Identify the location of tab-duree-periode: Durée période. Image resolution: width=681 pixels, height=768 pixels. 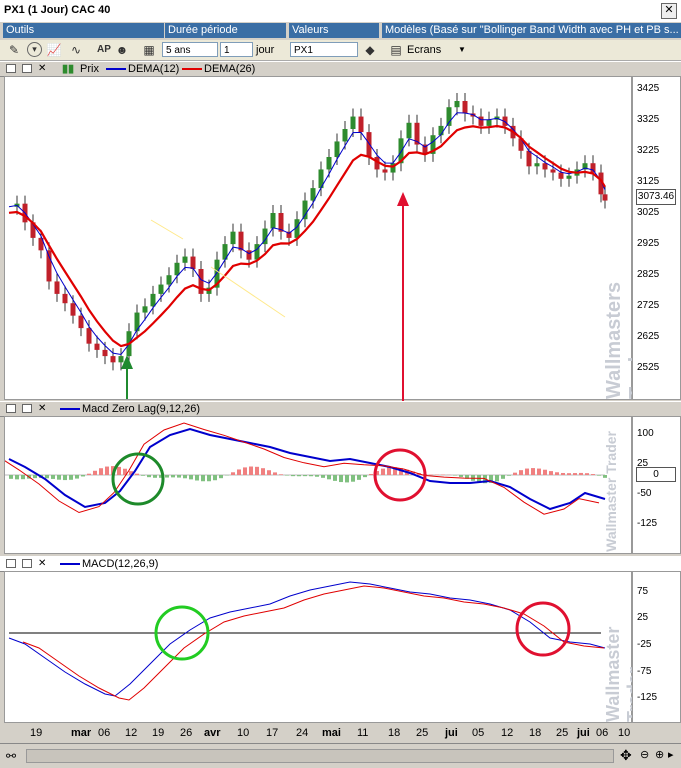
(225, 30).